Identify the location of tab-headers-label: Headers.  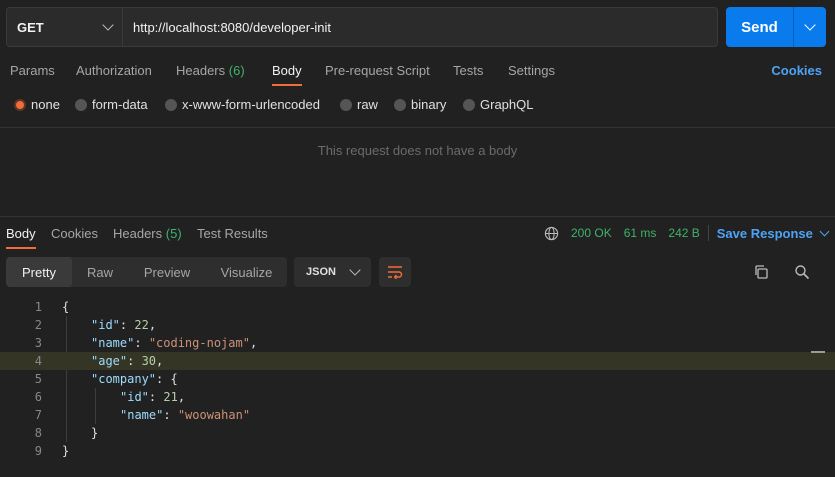
(201, 70).